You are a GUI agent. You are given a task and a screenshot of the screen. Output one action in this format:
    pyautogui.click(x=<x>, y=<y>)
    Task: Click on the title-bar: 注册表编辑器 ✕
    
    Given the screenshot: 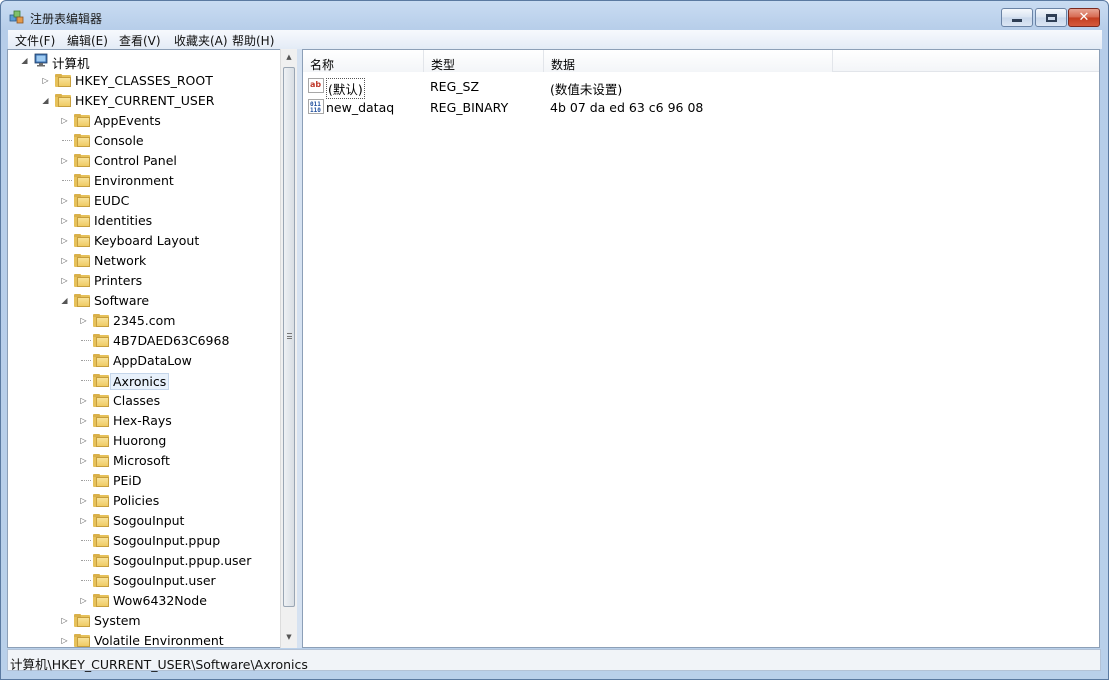 What is the action you would take?
    pyautogui.click(x=554, y=16)
    